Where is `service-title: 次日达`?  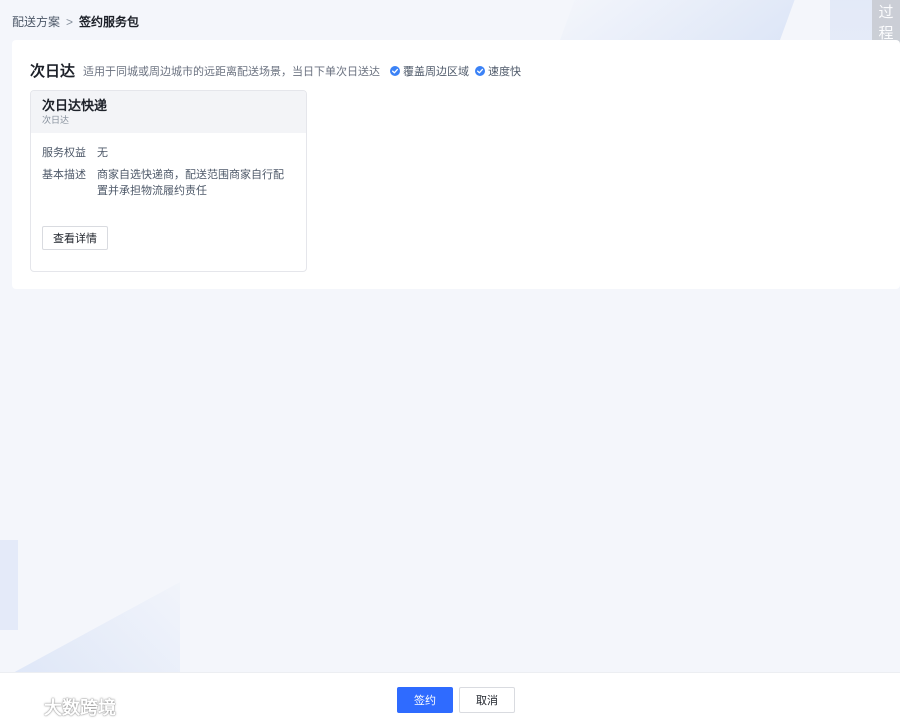
service-title: 次日达 is located at coordinates (53, 71).